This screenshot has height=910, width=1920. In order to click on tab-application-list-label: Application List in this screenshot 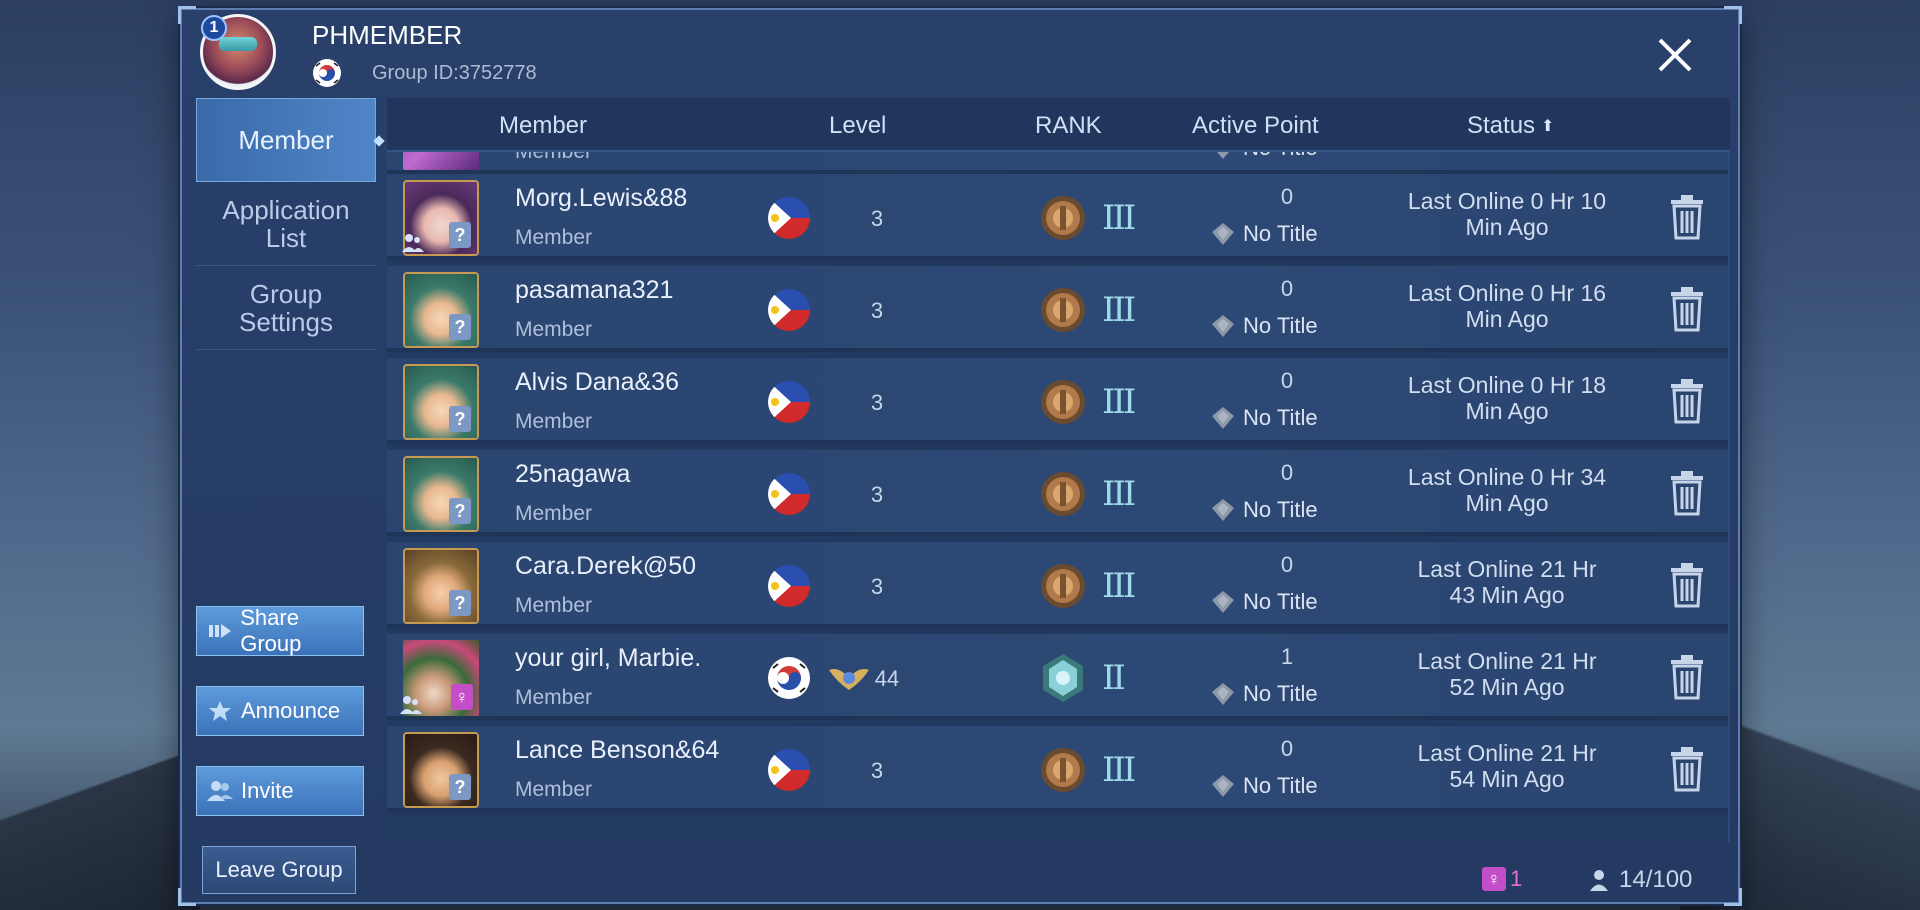, I will do `click(286, 223)`.